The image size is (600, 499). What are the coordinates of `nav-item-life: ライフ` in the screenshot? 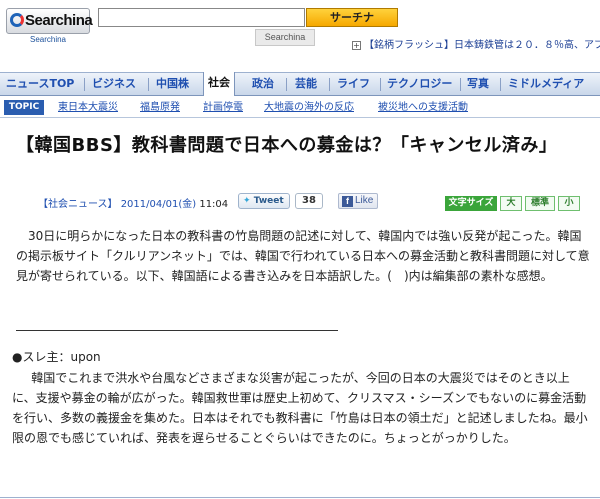 It's located at (353, 84).